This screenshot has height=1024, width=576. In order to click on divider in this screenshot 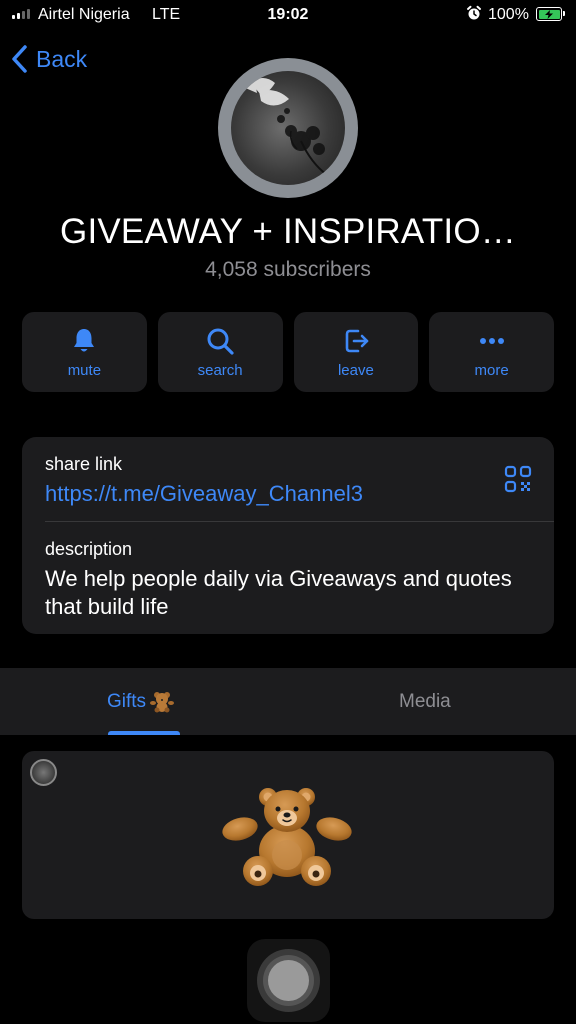, I will do `click(299, 521)`.